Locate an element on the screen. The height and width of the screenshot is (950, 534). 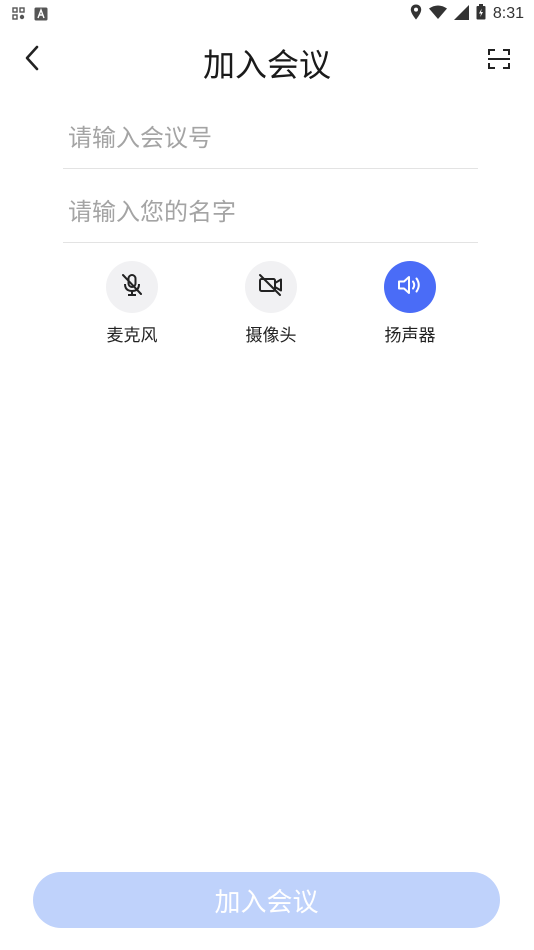
page-title: 加入会议 is located at coordinates (266, 65).